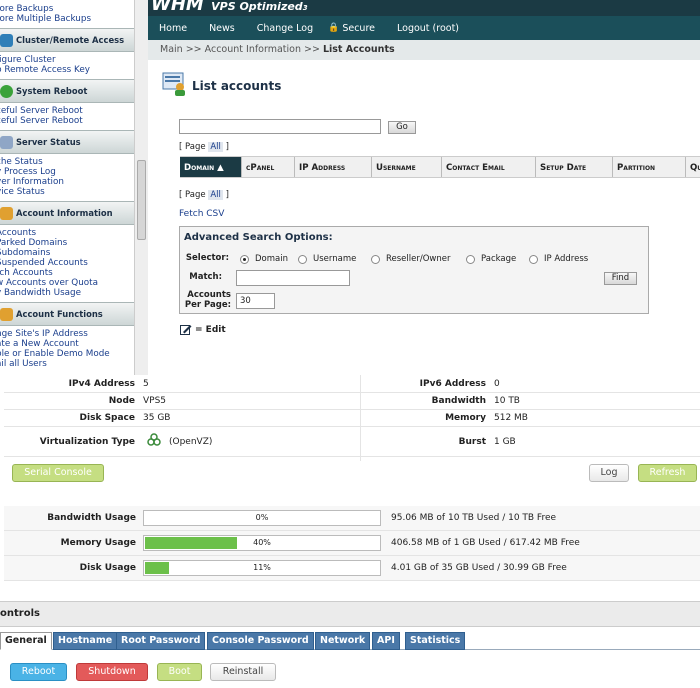 The width and height of the screenshot is (700, 688). Describe the element at coordinates (179, 672) in the screenshot. I see `boot-button: Boot` at that location.